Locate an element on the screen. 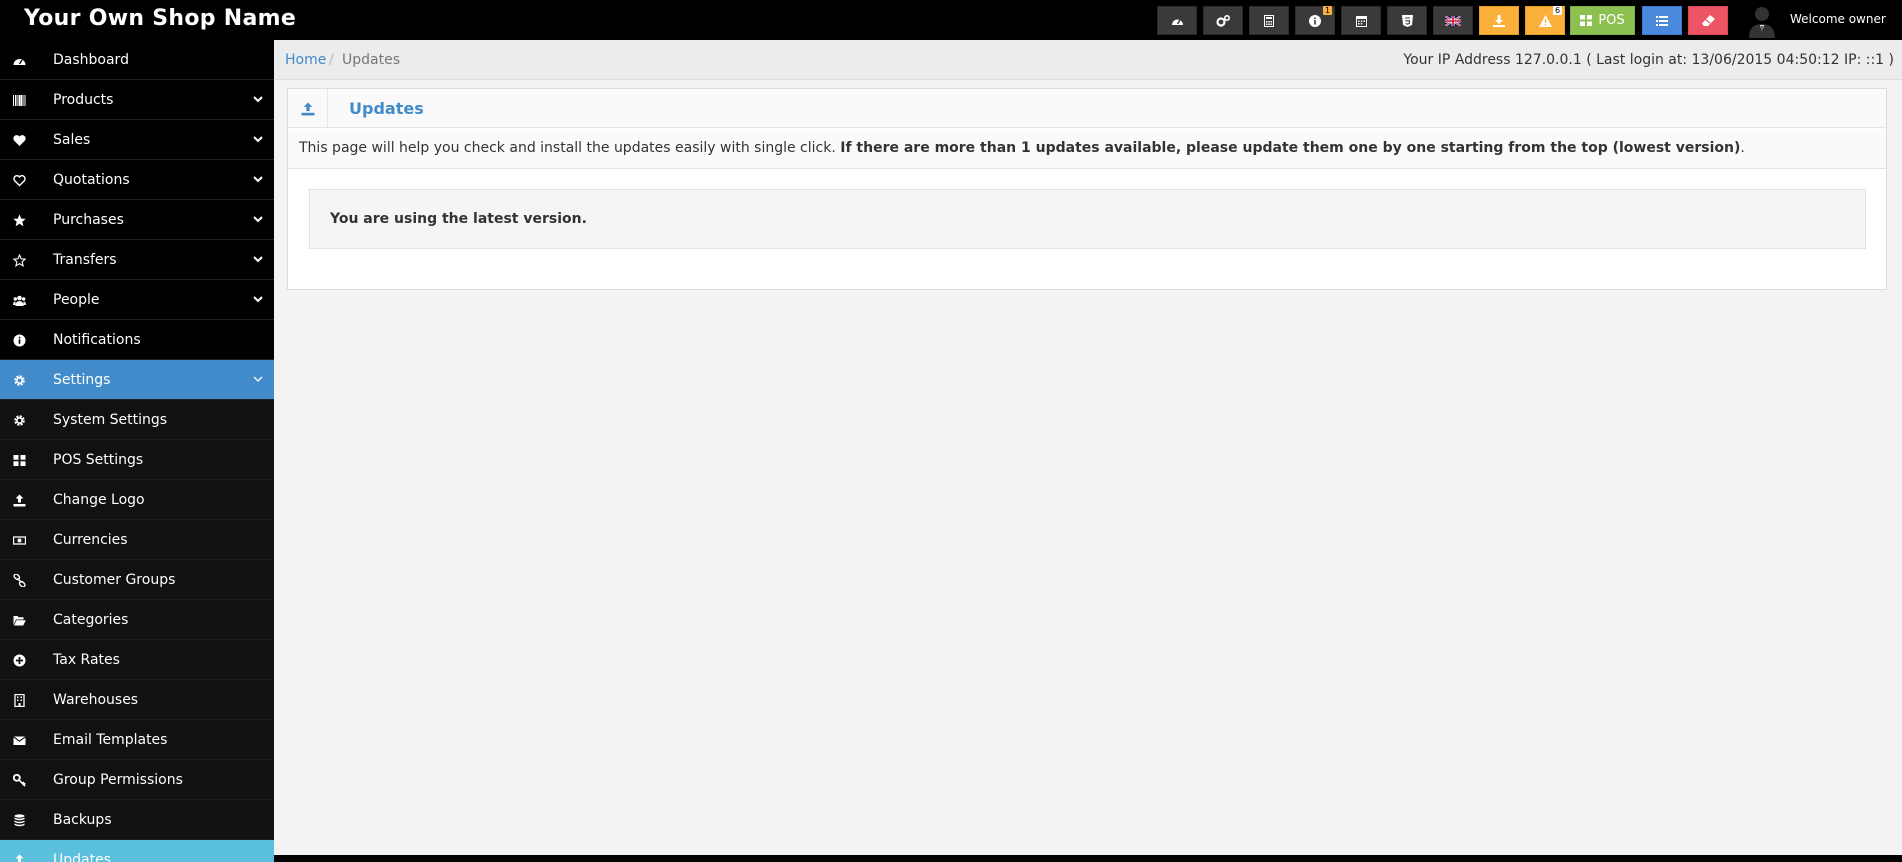 The height and width of the screenshot is (862, 1902). sidebar-item-sales: Sales is located at coordinates (137, 140).